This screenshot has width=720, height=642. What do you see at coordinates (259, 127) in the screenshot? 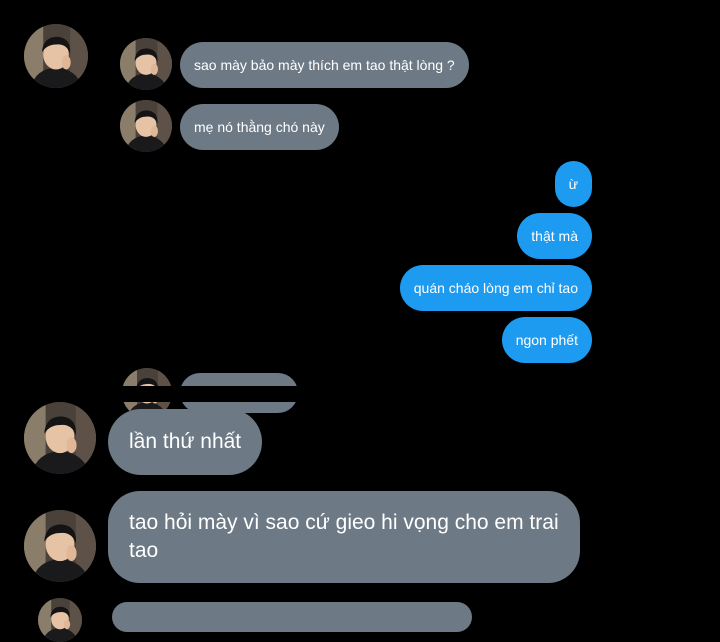
I see `message-bubble-incoming: mẹ nó thằng chó này` at bounding box center [259, 127].